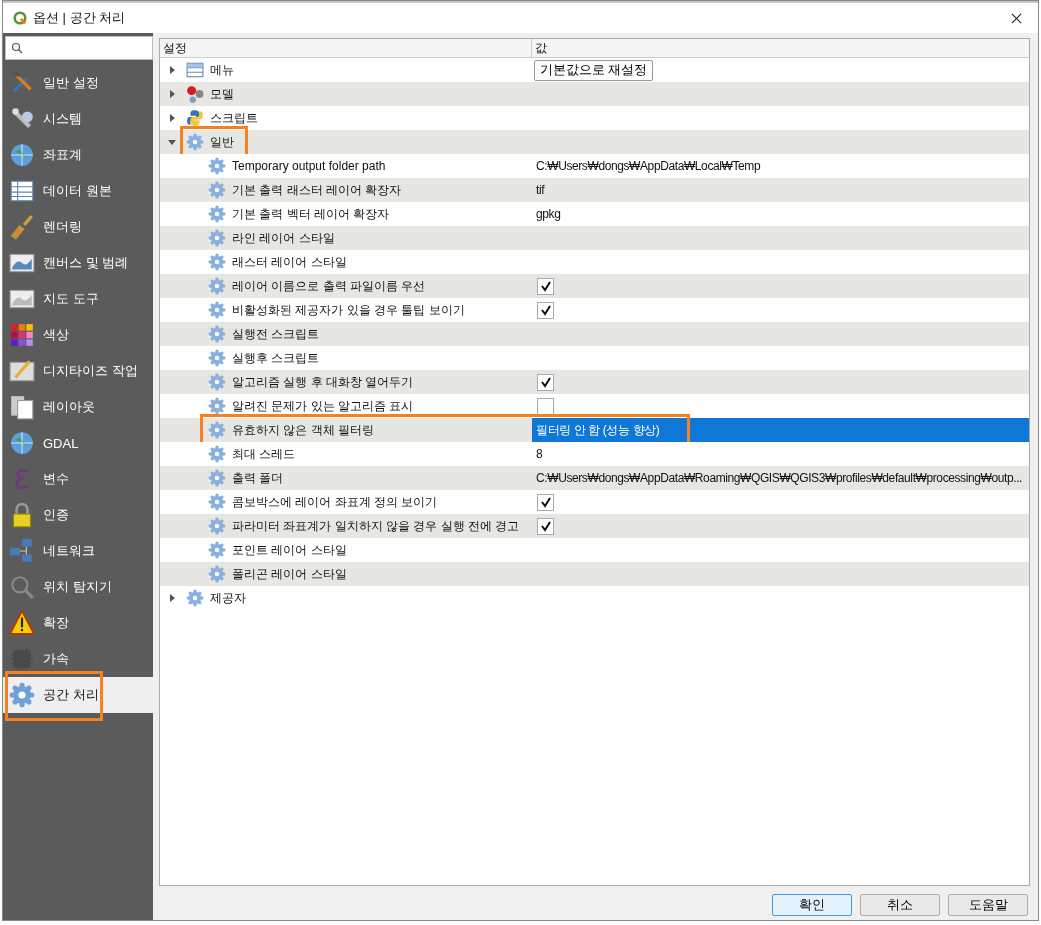 This screenshot has width=1041, height=925. What do you see at coordinates (594, 70) in the screenshot?
I see `reset-button: 기본값으로 재설정` at bounding box center [594, 70].